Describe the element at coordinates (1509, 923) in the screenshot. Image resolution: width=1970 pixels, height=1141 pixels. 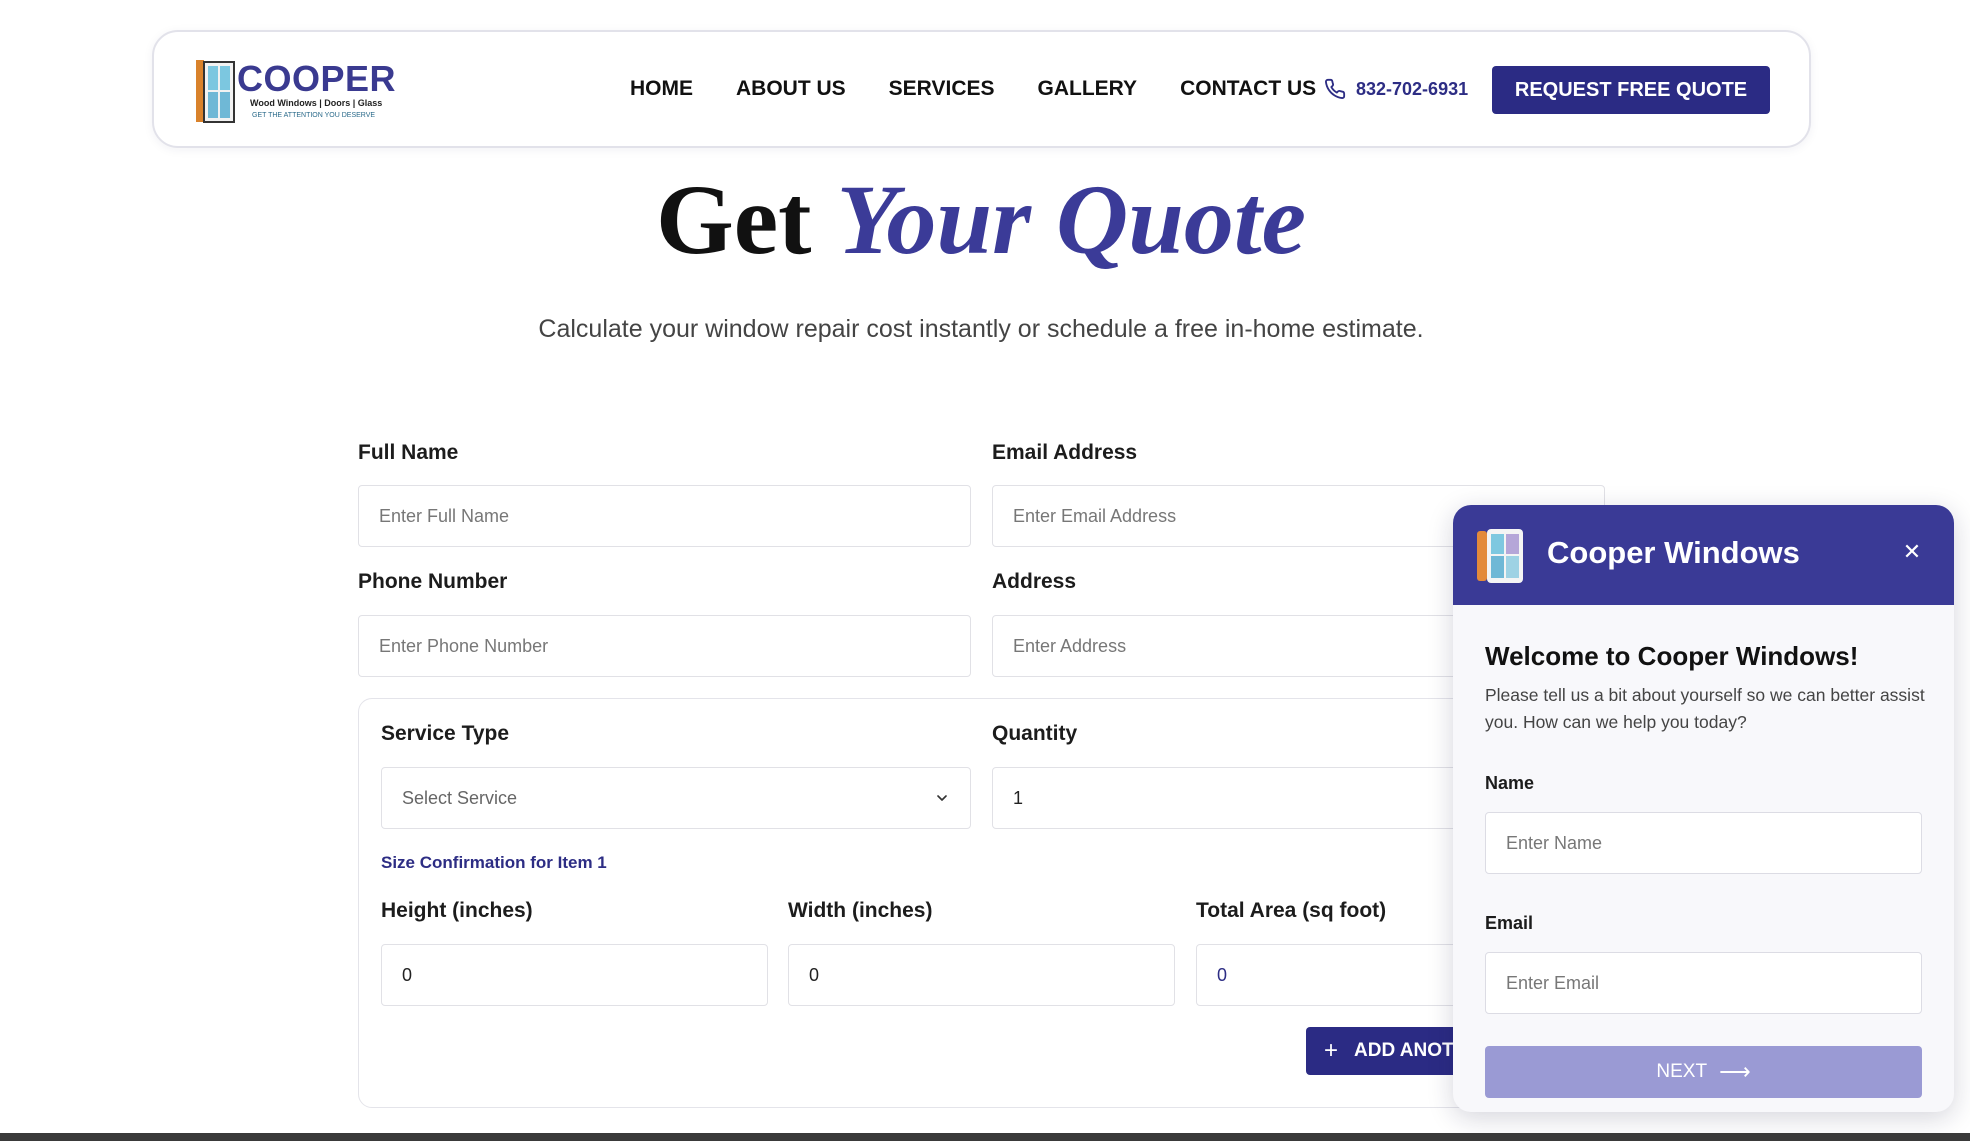
I see `chat-email-label: Email` at that location.